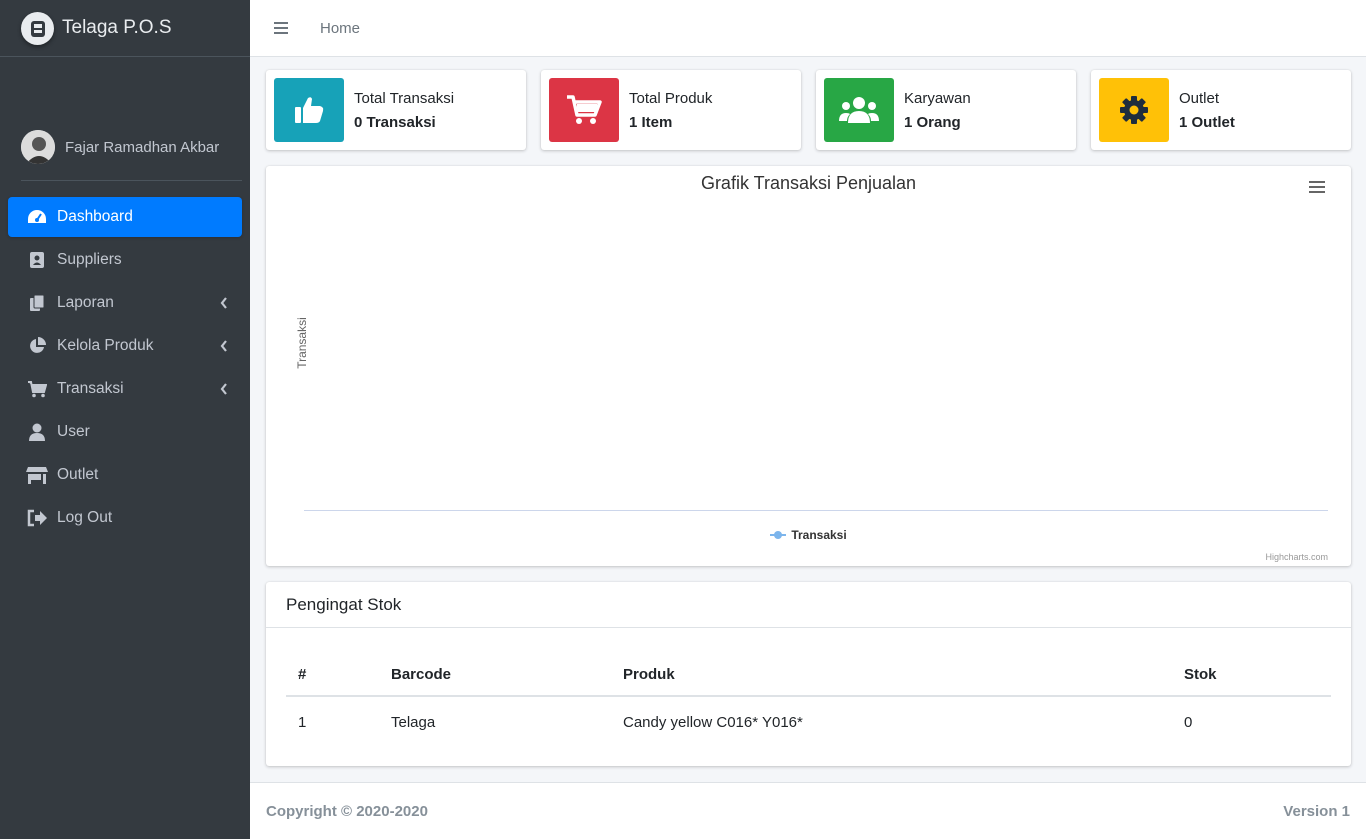 The height and width of the screenshot is (839, 1366). What do you see at coordinates (332, 675) in the screenshot?
I see `column-header-number: #` at bounding box center [332, 675].